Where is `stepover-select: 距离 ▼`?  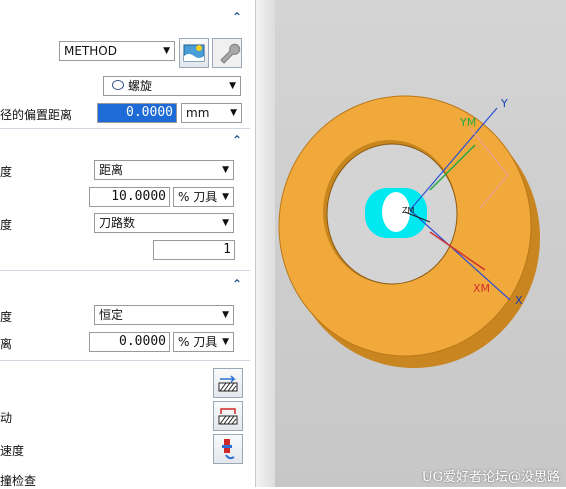 stepover-select: 距离 ▼ is located at coordinates (164, 170).